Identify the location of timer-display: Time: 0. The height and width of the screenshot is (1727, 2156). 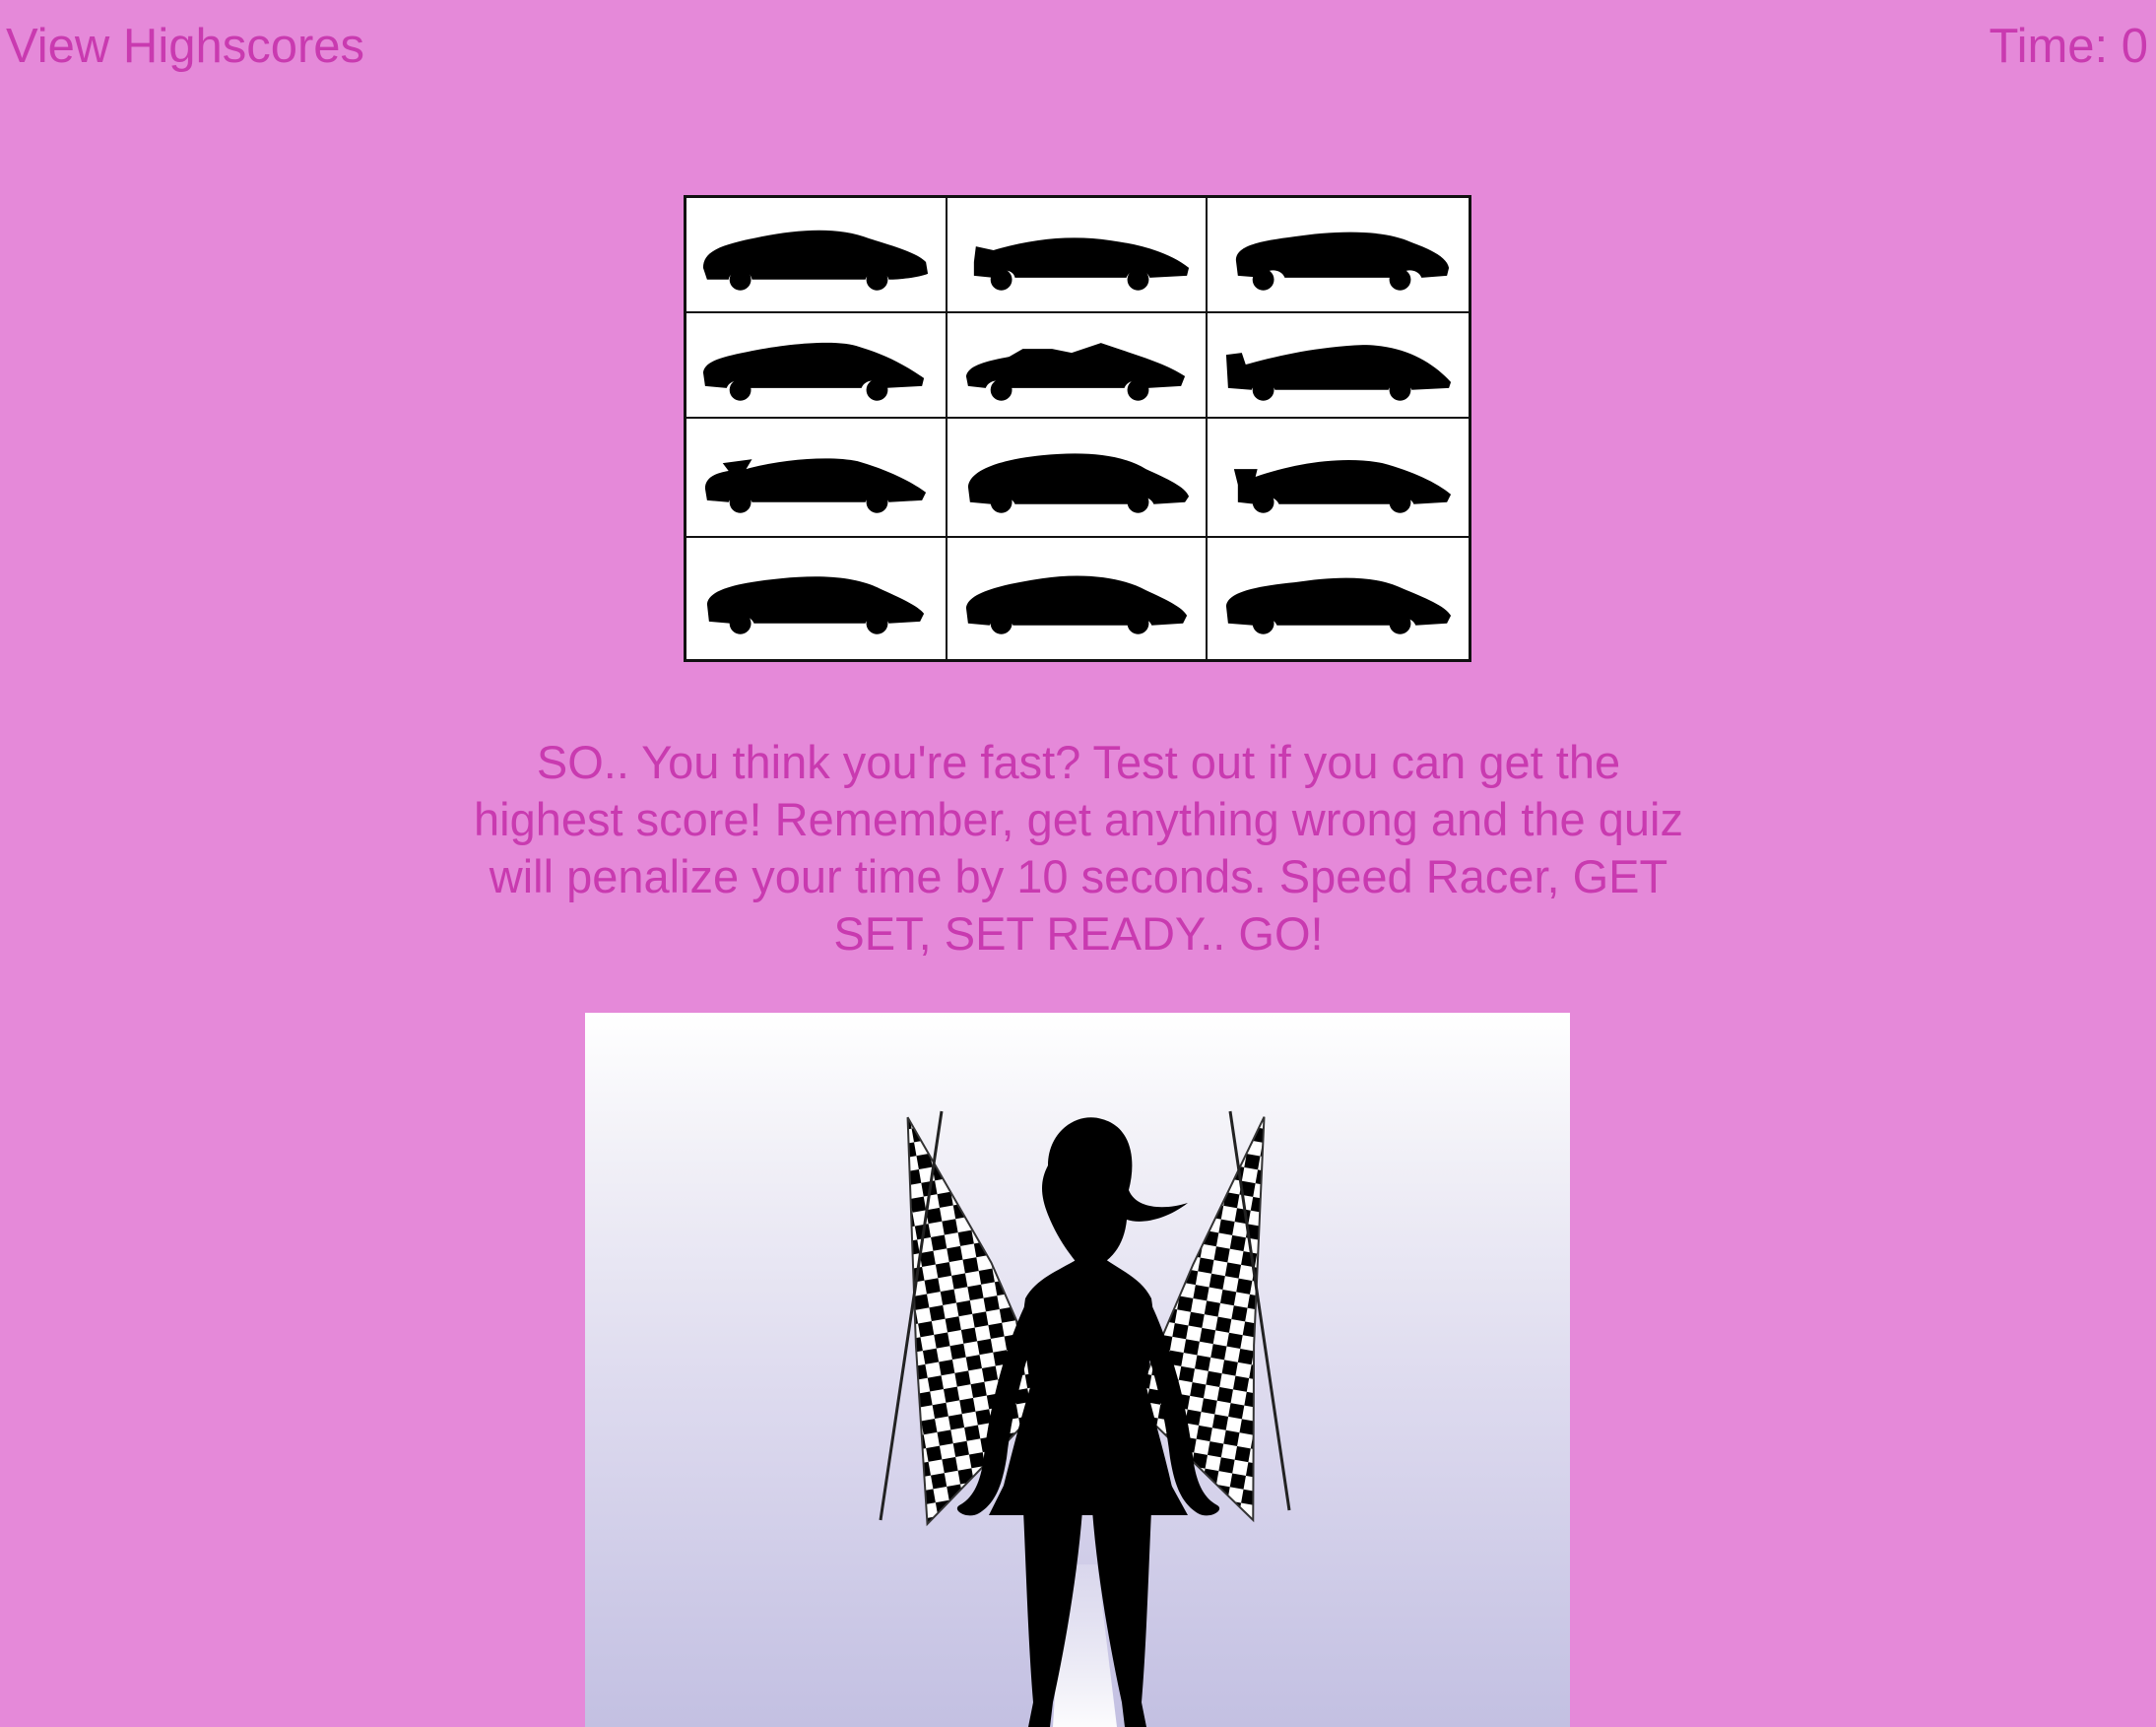
(2068, 46).